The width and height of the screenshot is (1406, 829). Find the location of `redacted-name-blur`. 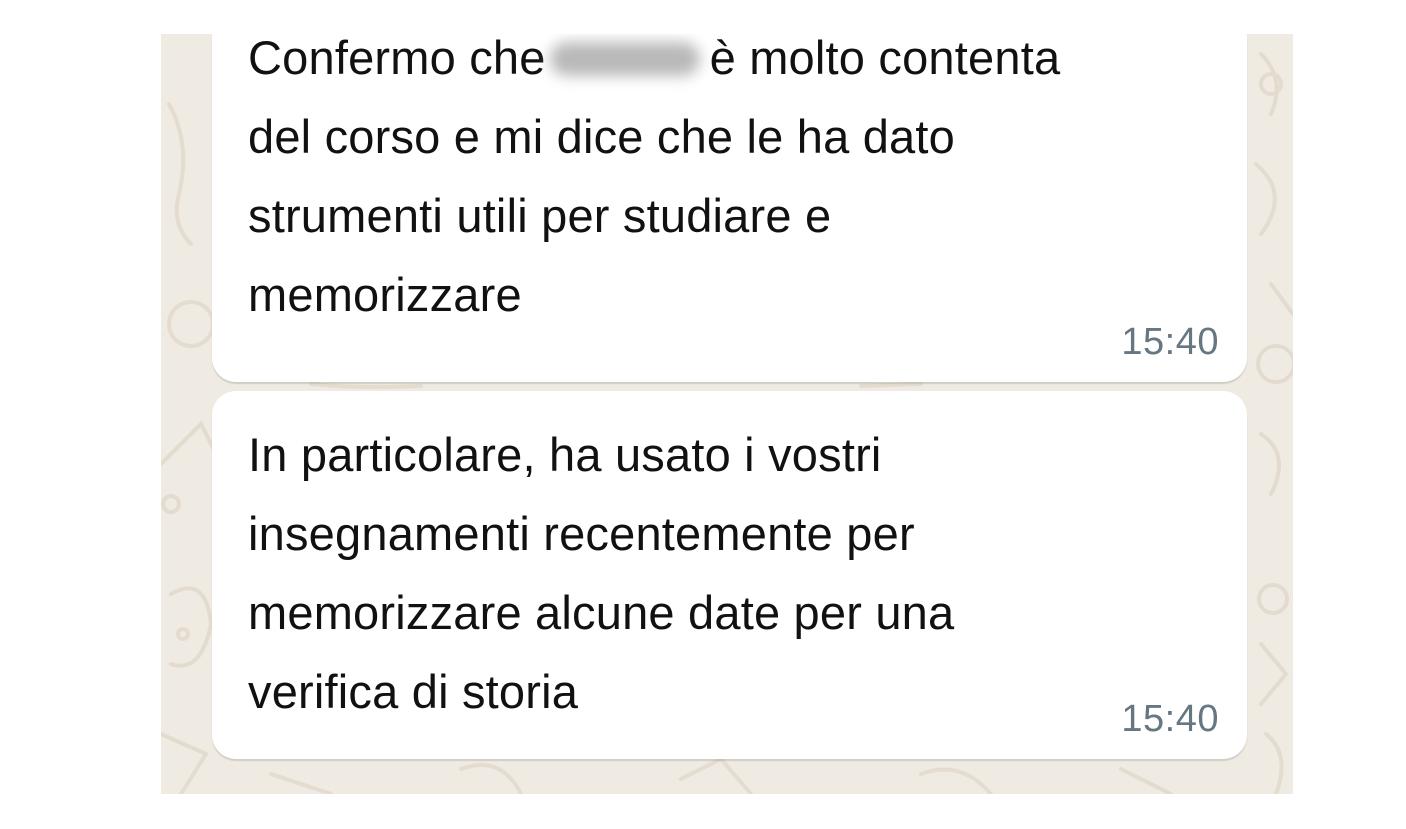

redacted-name-blur is located at coordinates (624, 59).